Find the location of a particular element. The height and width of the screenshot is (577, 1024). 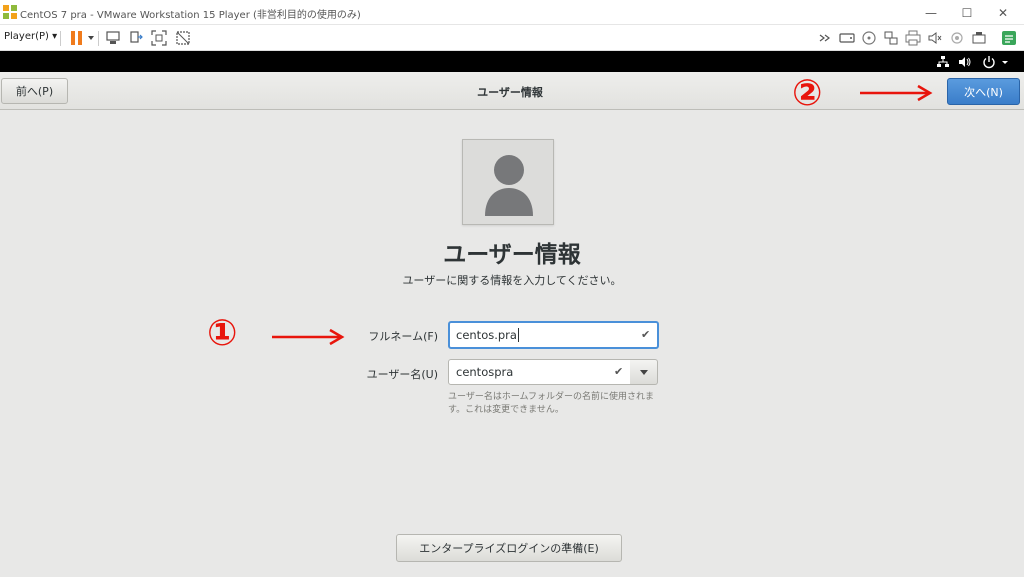

send-ctrl-alt-del-icon is located at coordinates (113, 38).